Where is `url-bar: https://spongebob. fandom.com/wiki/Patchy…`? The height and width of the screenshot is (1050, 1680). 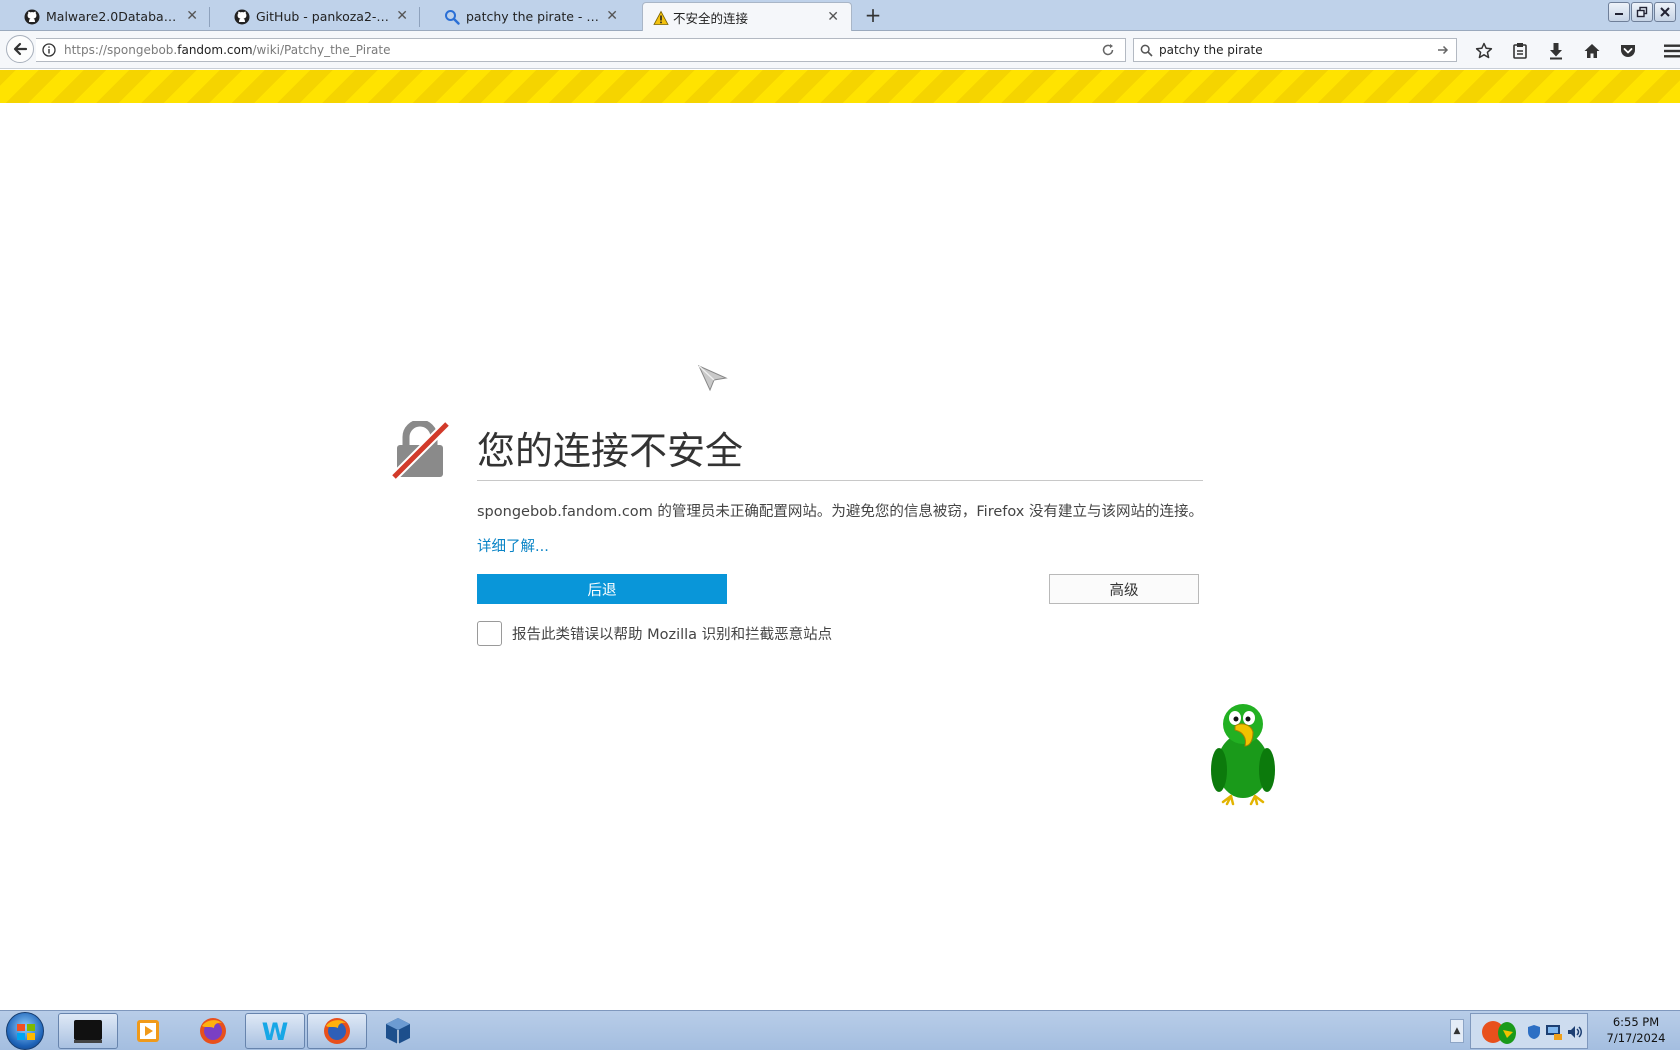
url-bar: https://spongebob. fandom.com/wiki/Patchy… is located at coordinates (581, 50).